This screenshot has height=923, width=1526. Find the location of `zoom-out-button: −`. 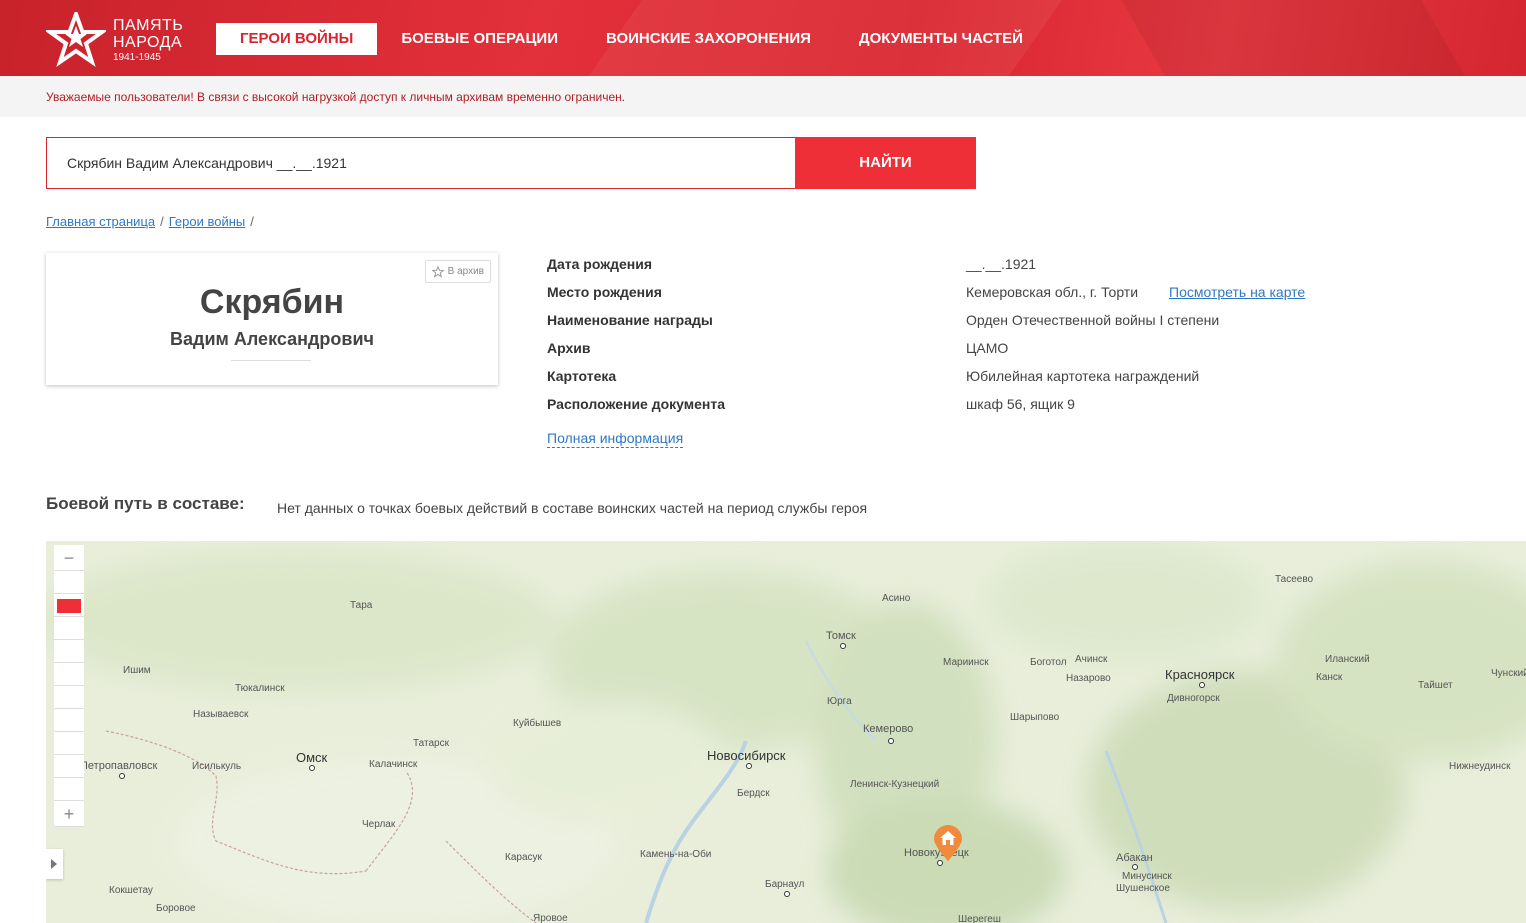

zoom-out-button: − is located at coordinates (69, 558).